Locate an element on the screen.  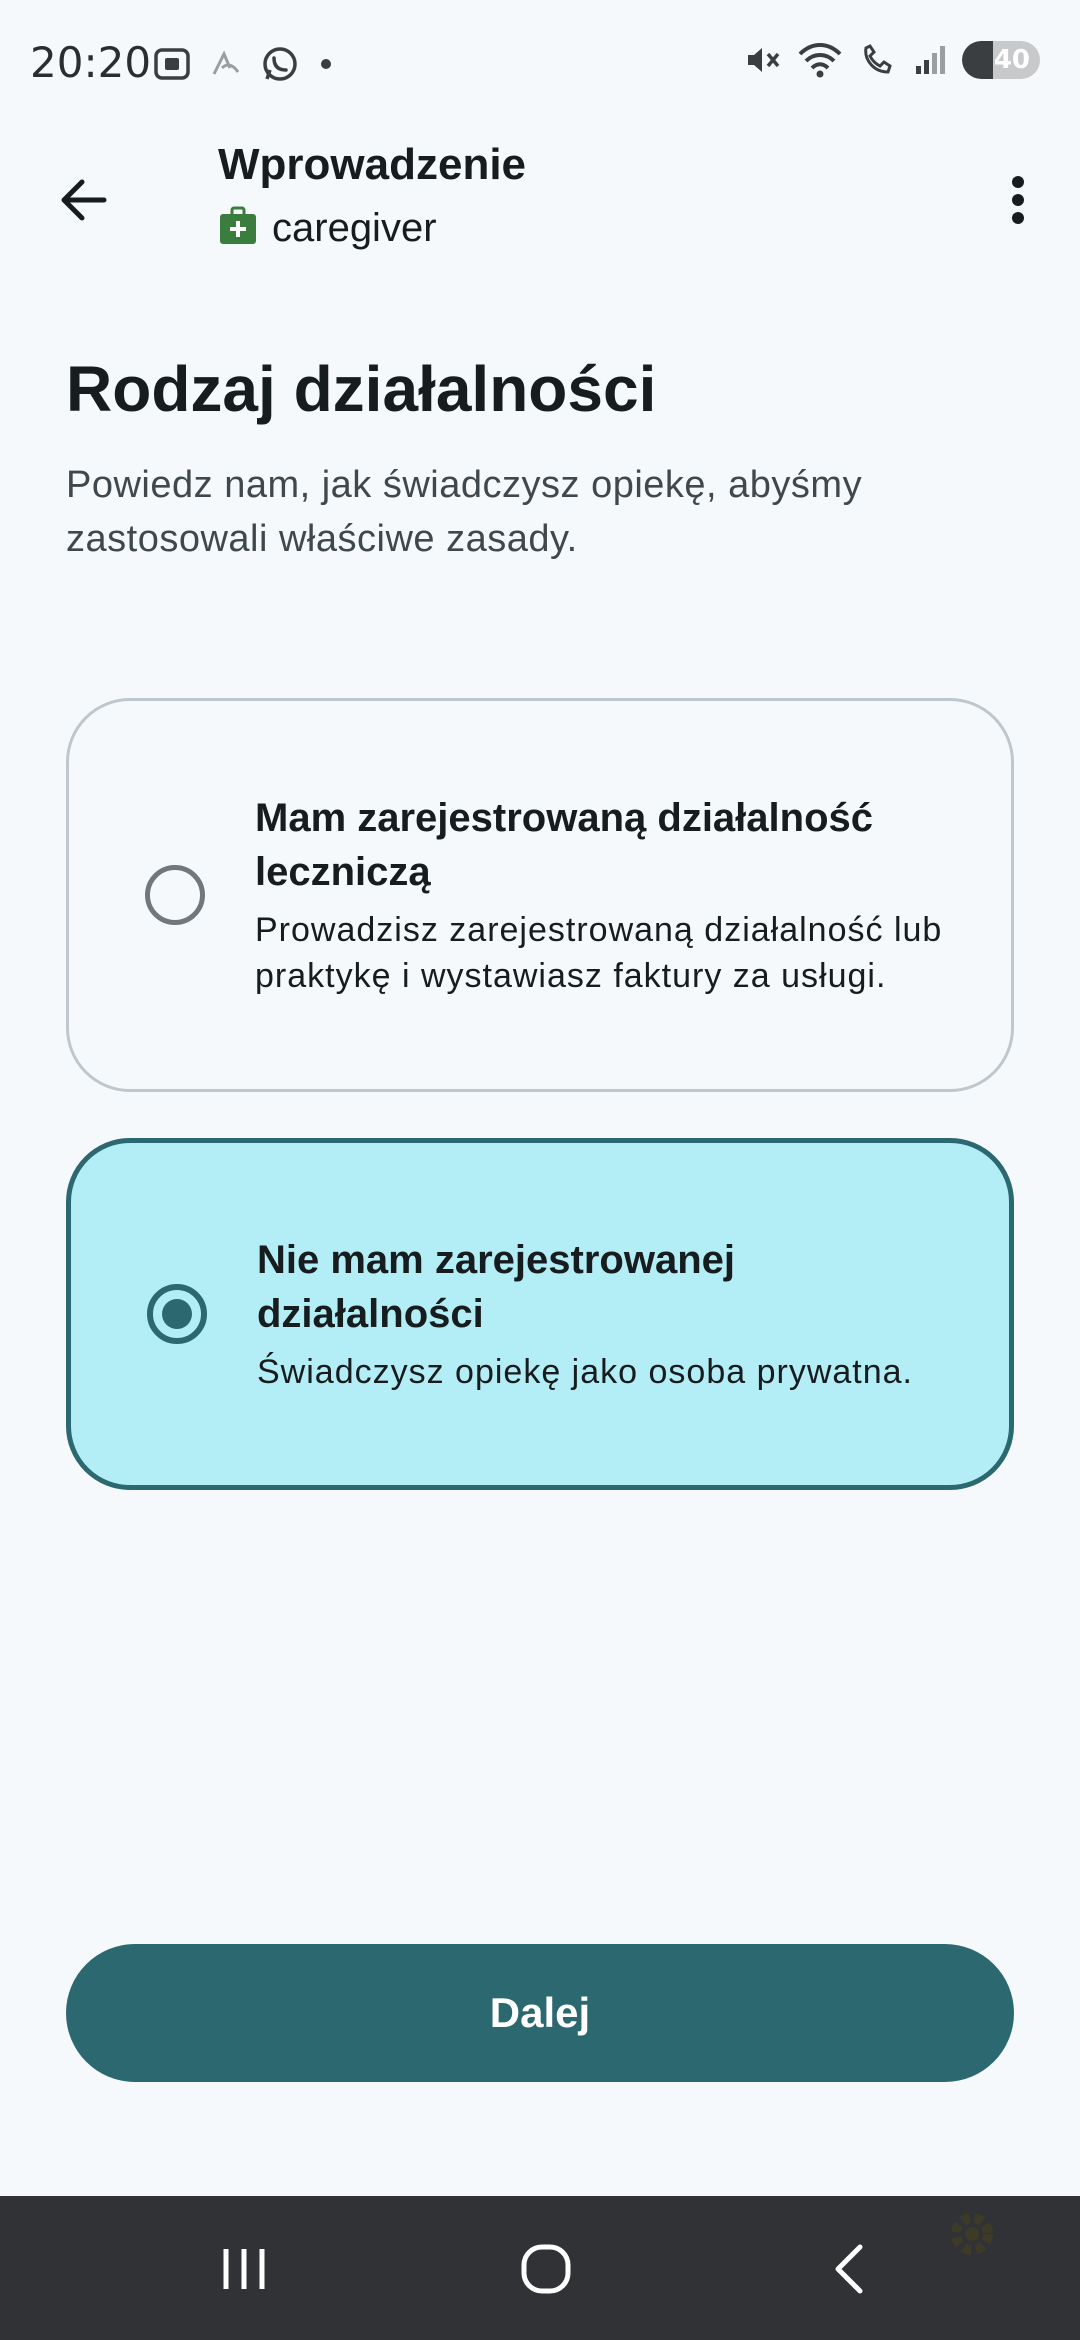
home-button is located at coordinates (546, 2269).